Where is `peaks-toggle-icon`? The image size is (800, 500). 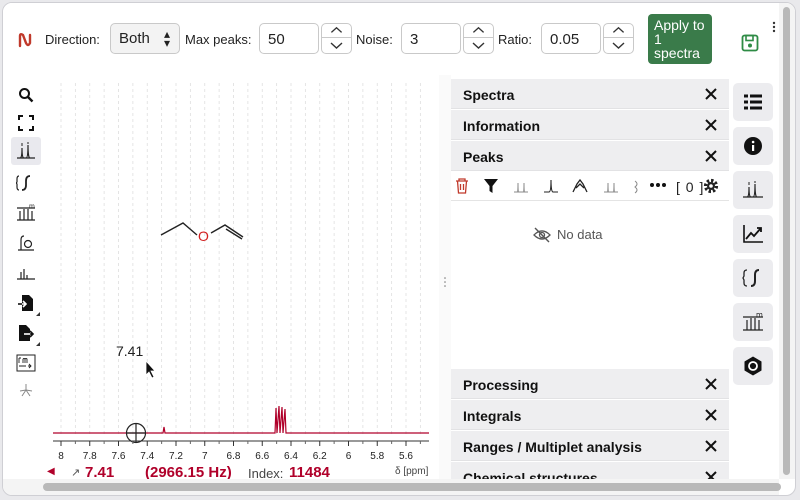
peaks-toggle-icon is located at coordinates (521, 186).